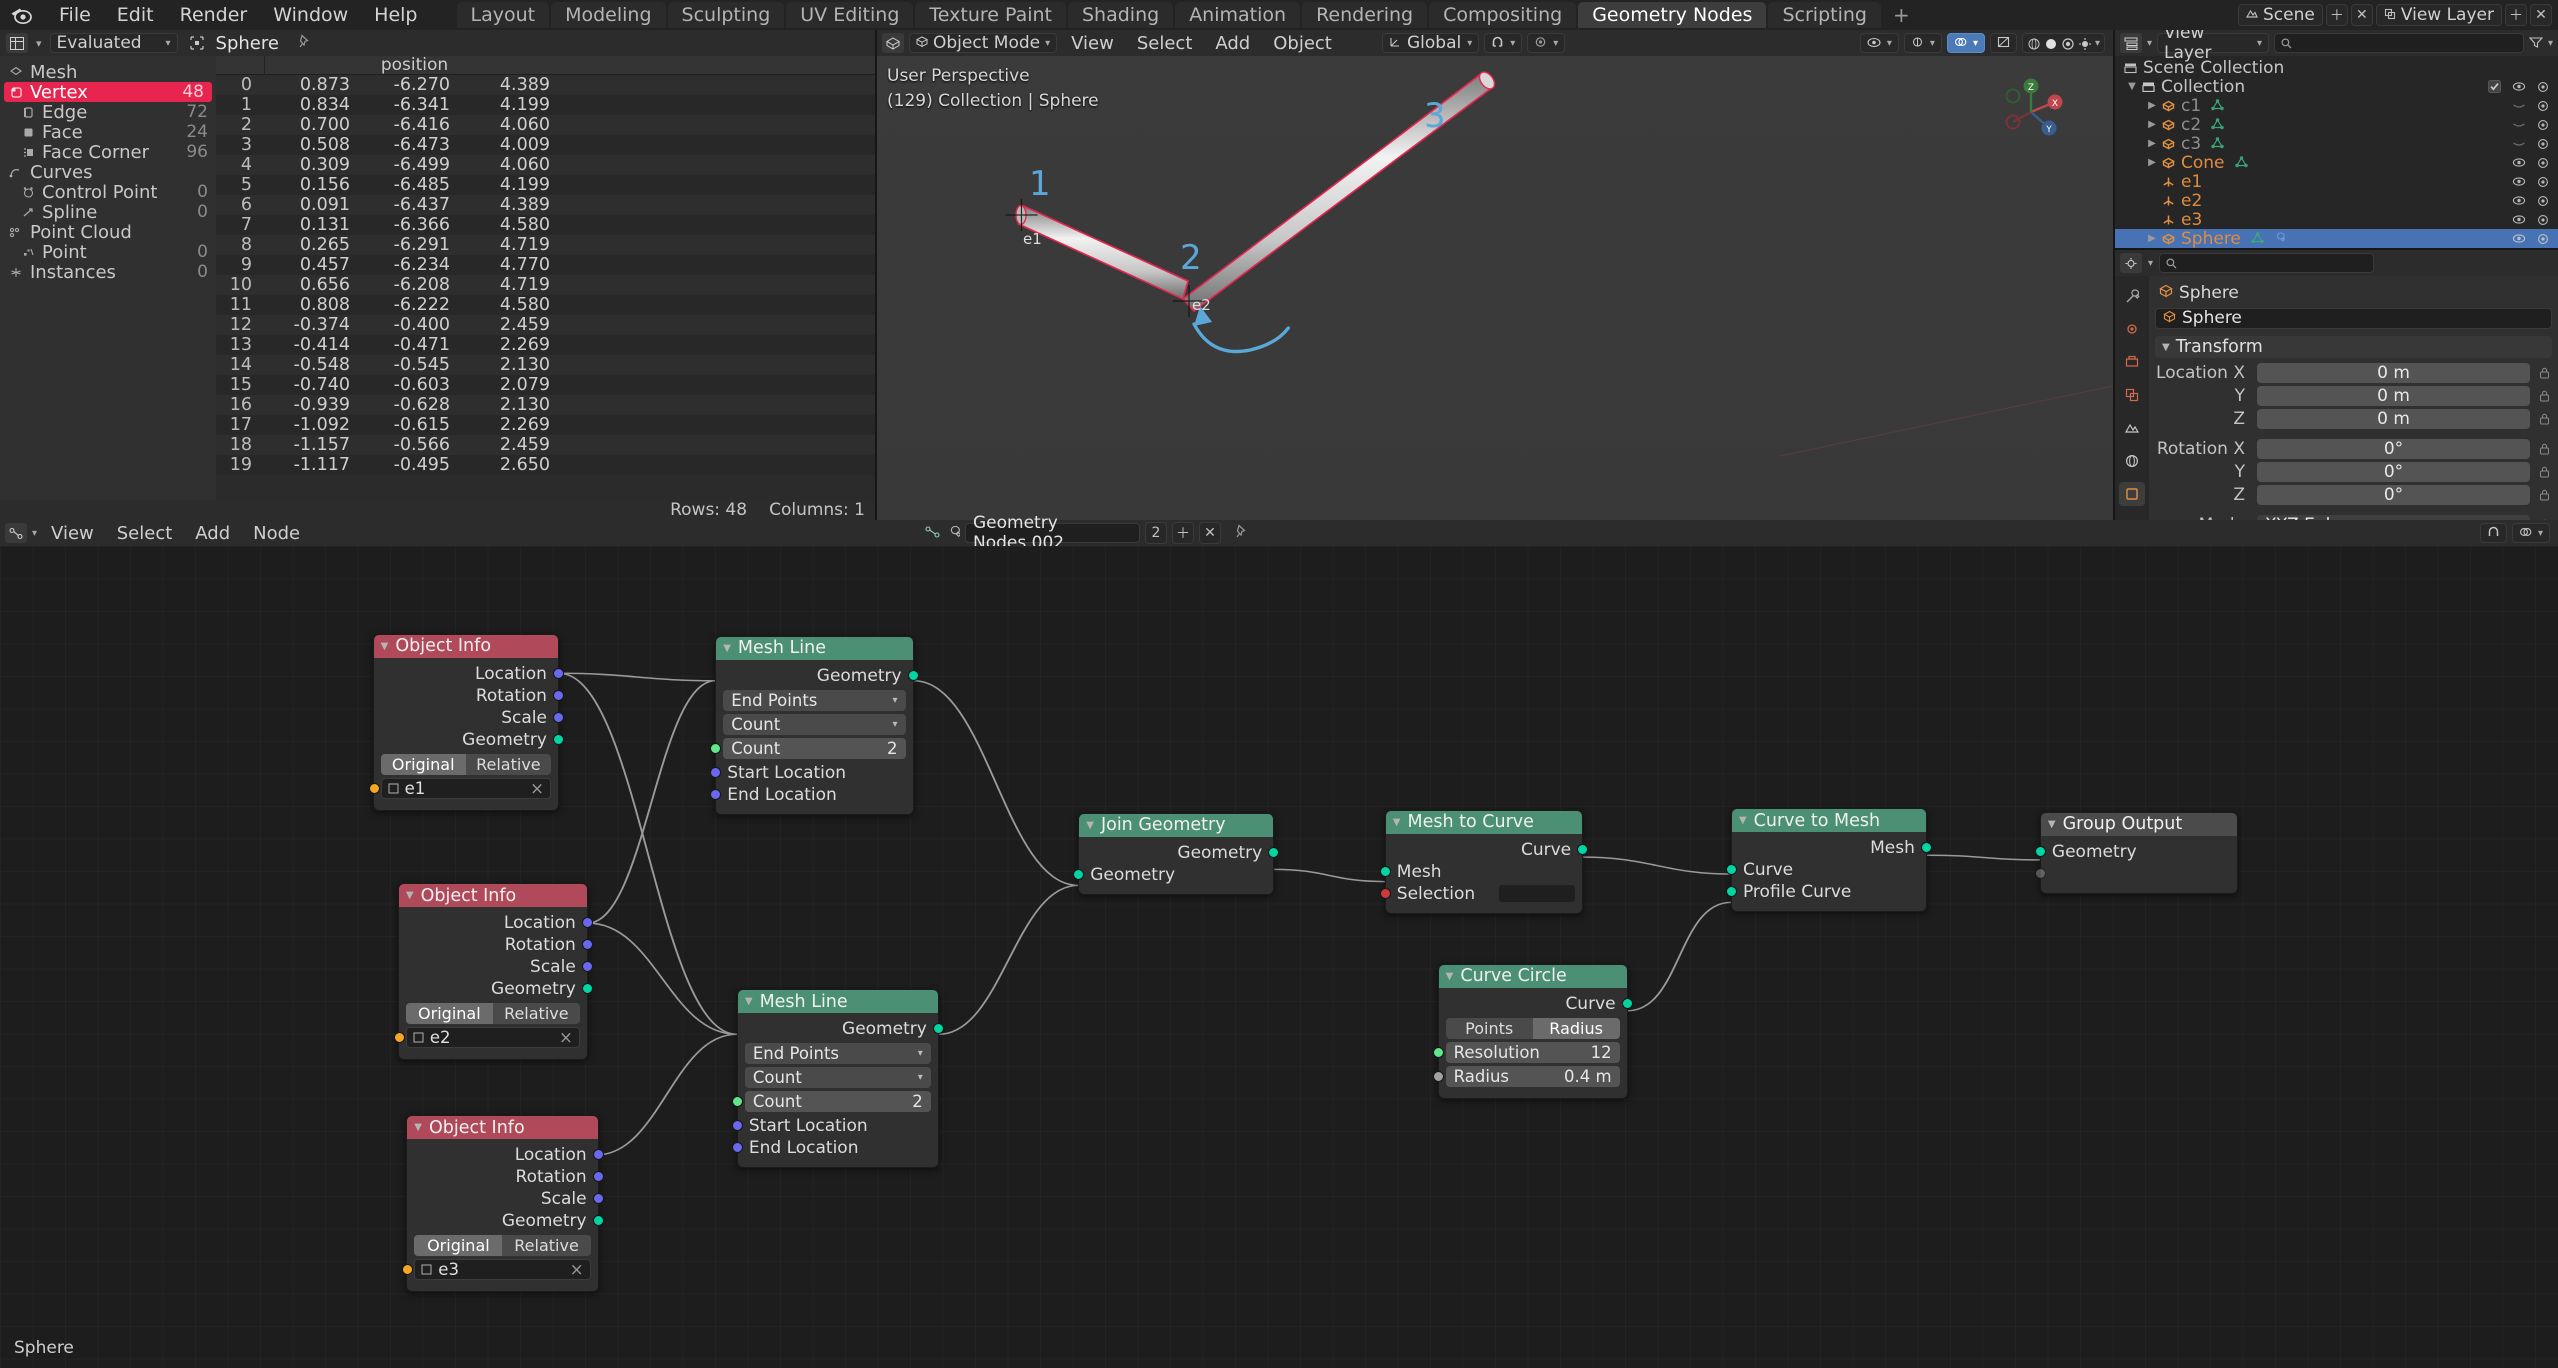 The width and height of the screenshot is (2558, 1368). Describe the element at coordinates (2336, 220) in the screenshot. I see `outliner-item-e3: e3` at that location.